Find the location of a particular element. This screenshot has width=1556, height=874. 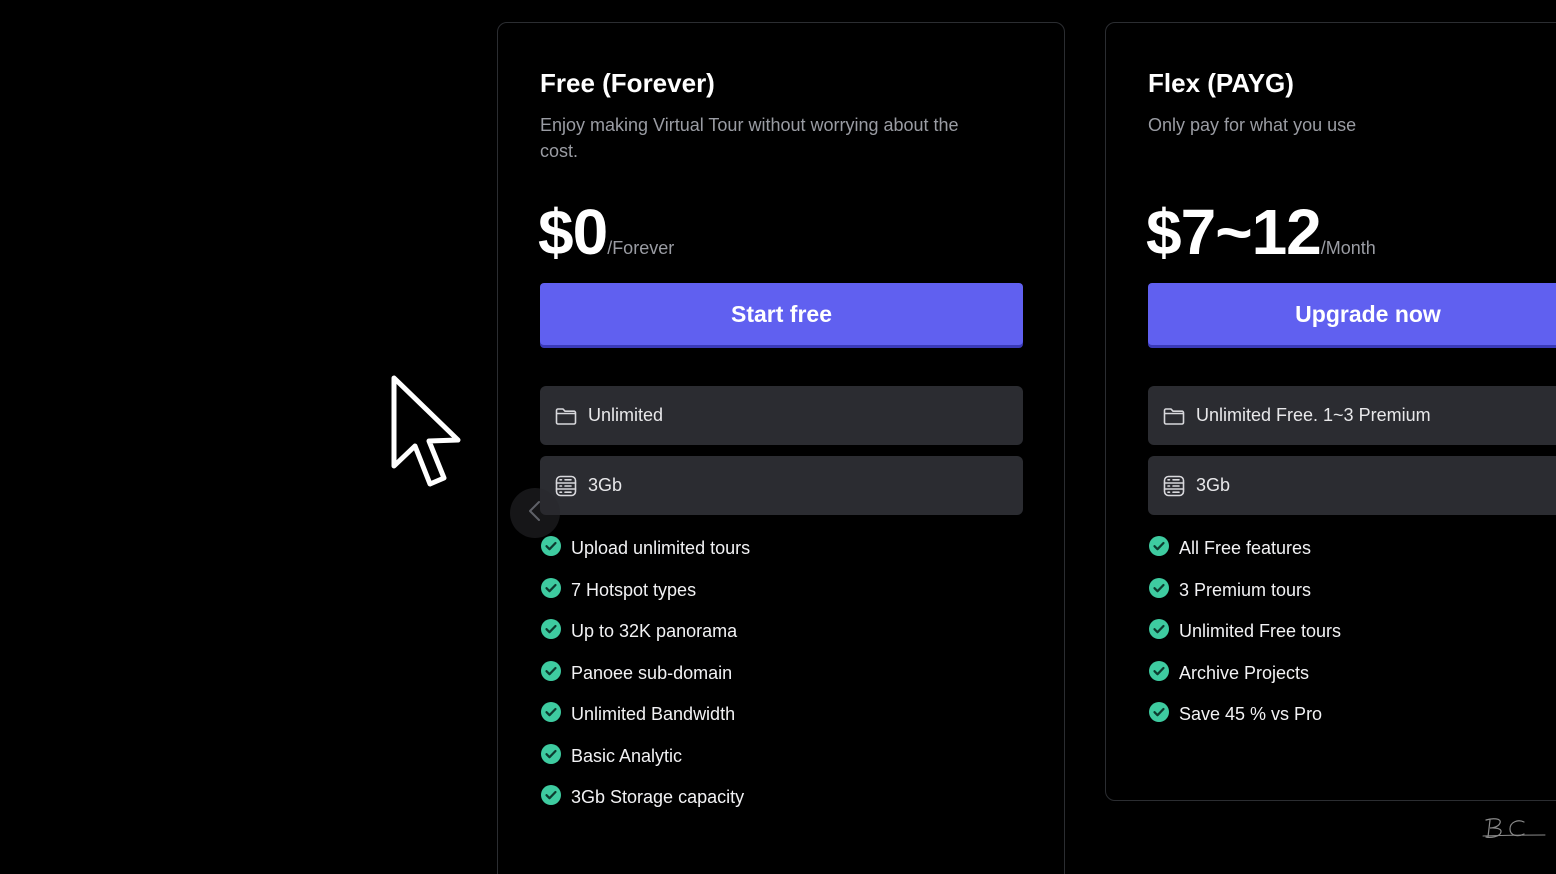

feature-item: Up to 32K panorama is located at coordinates (645, 639).